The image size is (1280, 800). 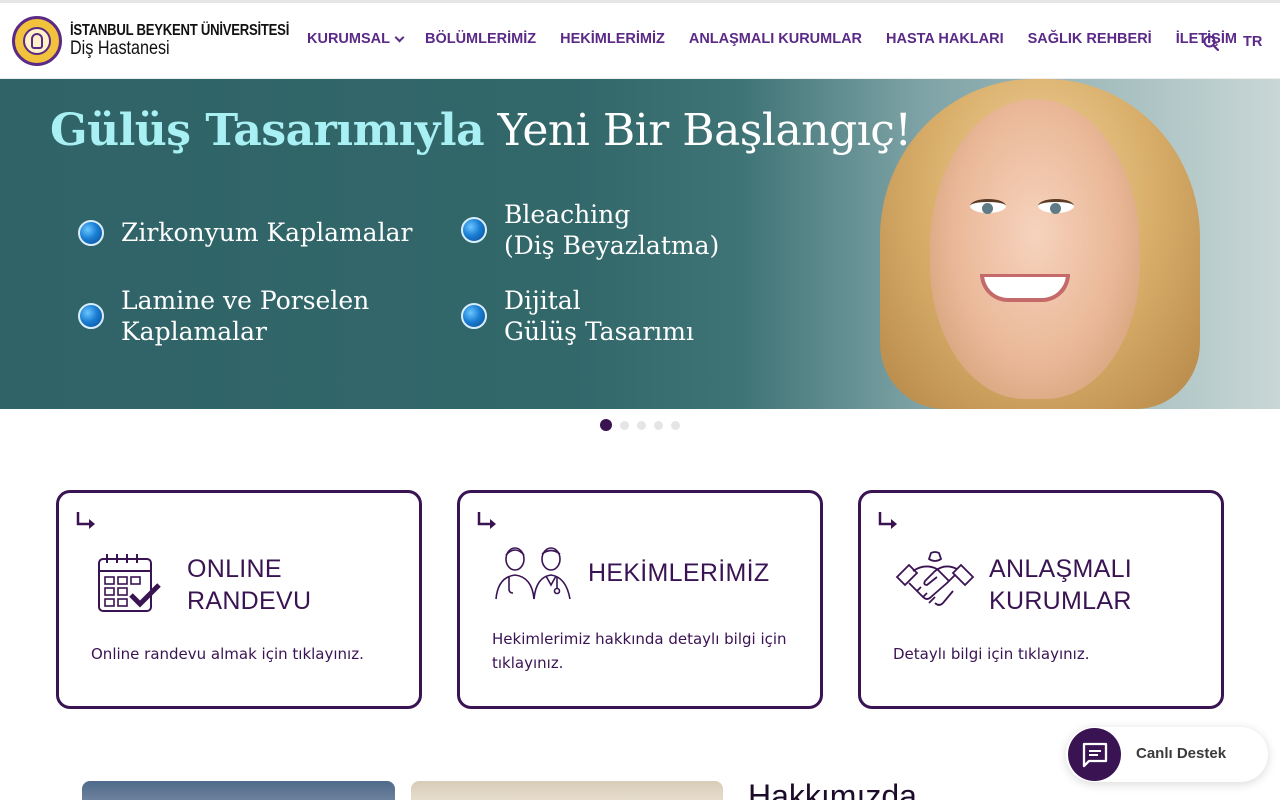 What do you see at coordinates (832, 789) in the screenshot?
I see `about-heading: Hakkımızda` at bounding box center [832, 789].